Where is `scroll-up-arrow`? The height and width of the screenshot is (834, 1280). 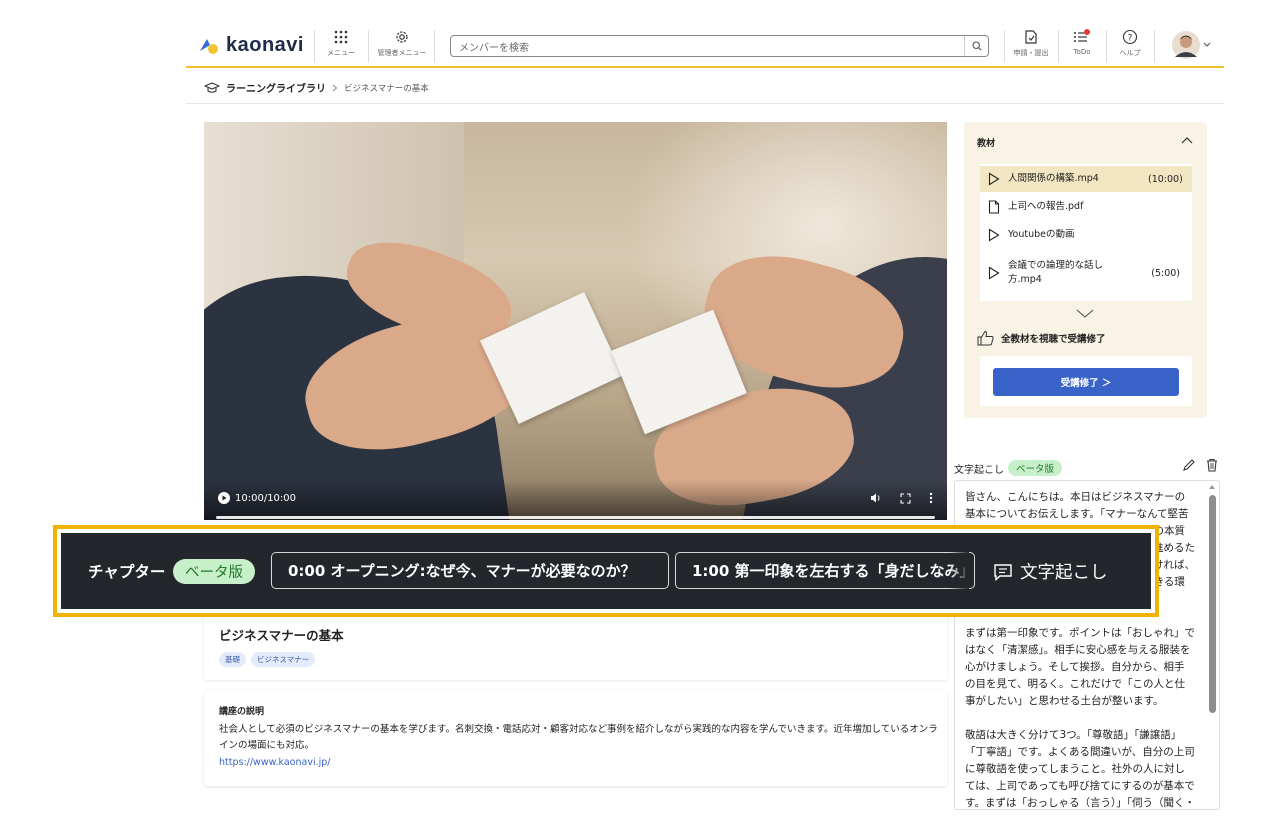 scroll-up-arrow is located at coordinates (1212, 487).